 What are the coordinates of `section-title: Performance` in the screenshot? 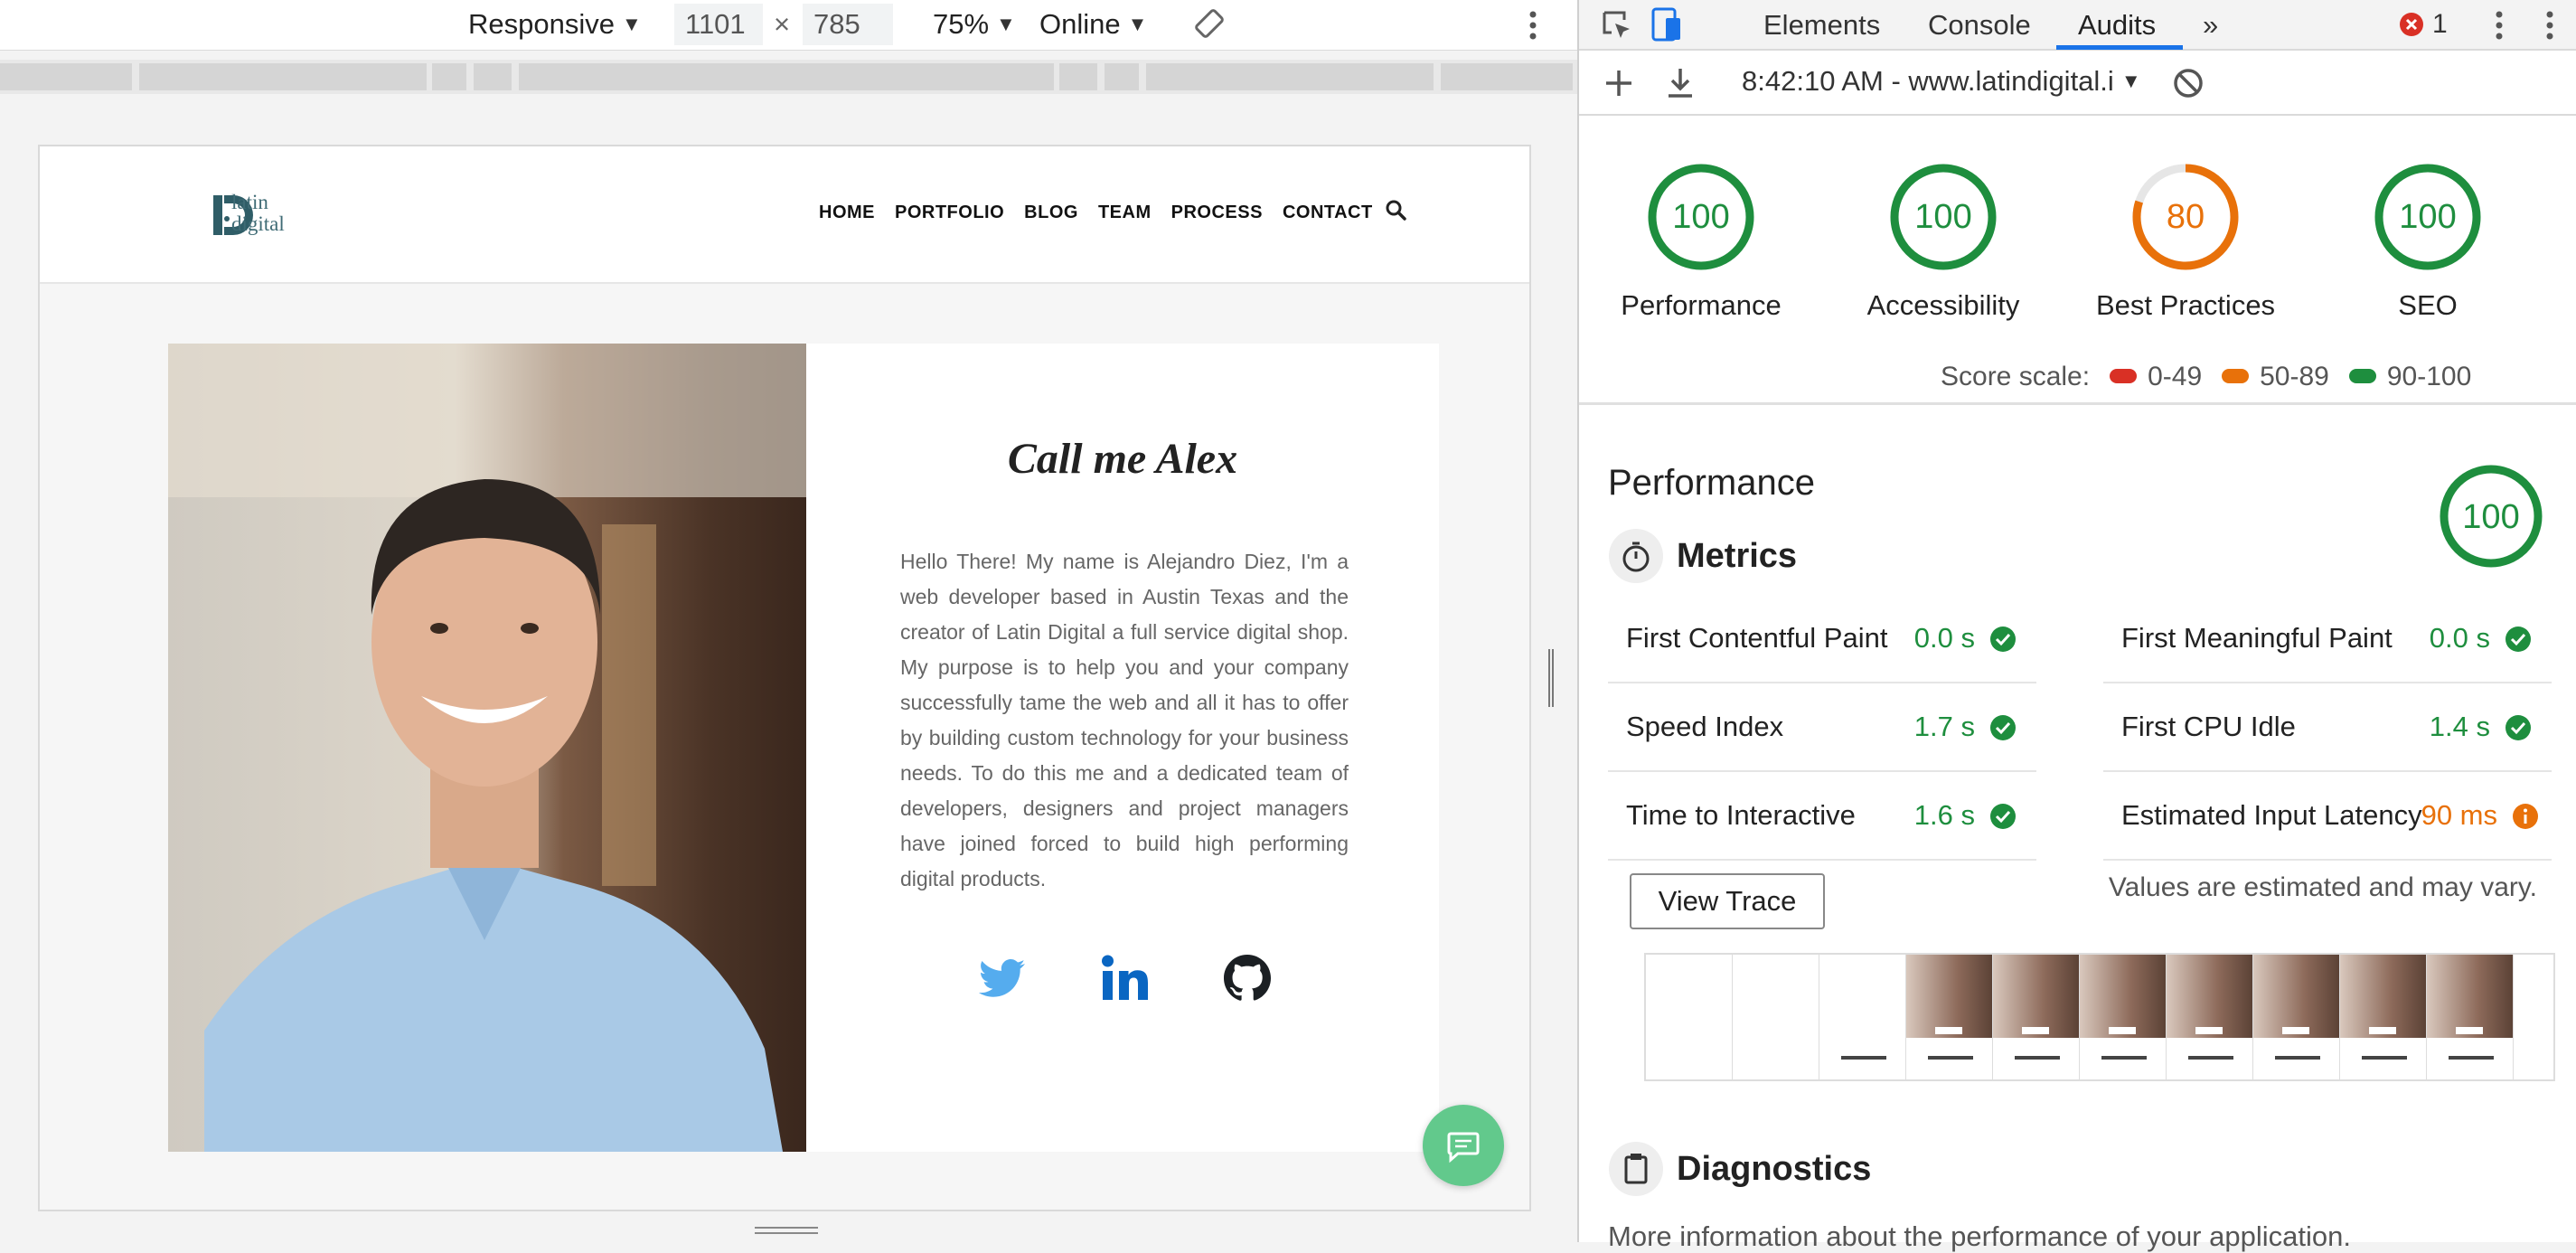 It's located at (1711, 483).